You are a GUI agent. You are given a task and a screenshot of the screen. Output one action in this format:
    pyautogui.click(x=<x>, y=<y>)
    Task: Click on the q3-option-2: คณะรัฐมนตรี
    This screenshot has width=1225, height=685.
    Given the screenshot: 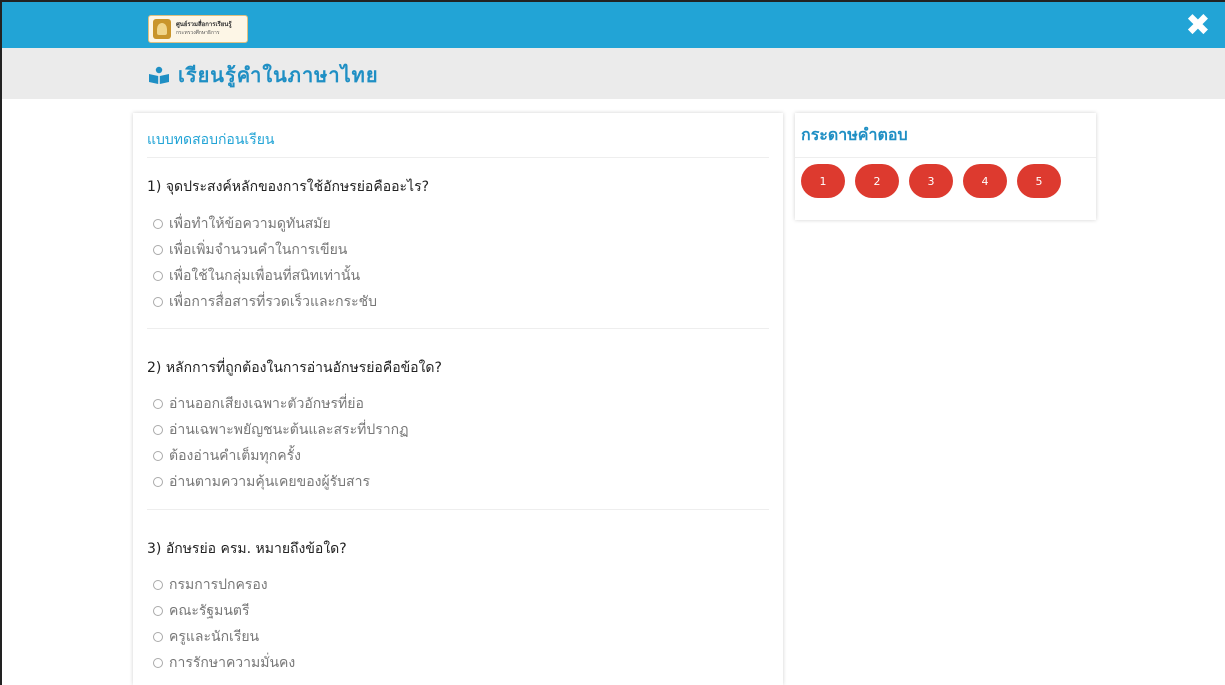 What is the action you would take?
    pyautogui.click(x=201, y=611)
    